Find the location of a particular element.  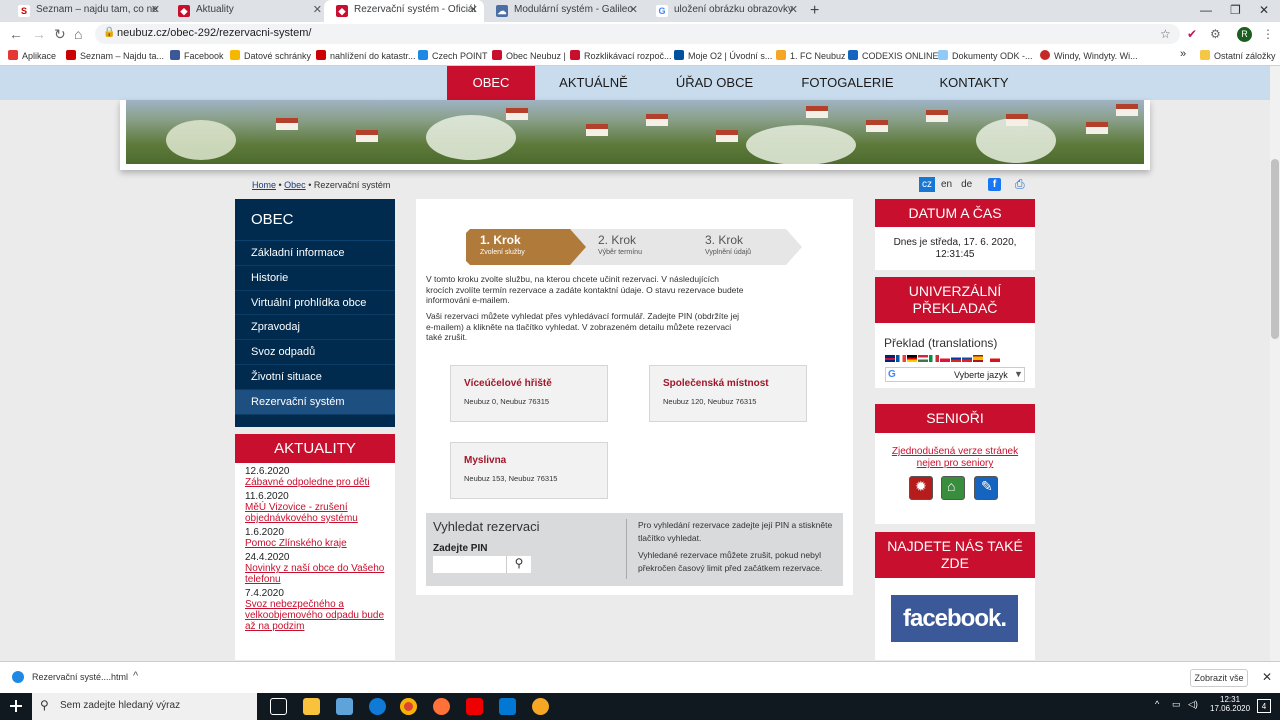

notifications-icon: 4 is located at coordinates (1264, 706).